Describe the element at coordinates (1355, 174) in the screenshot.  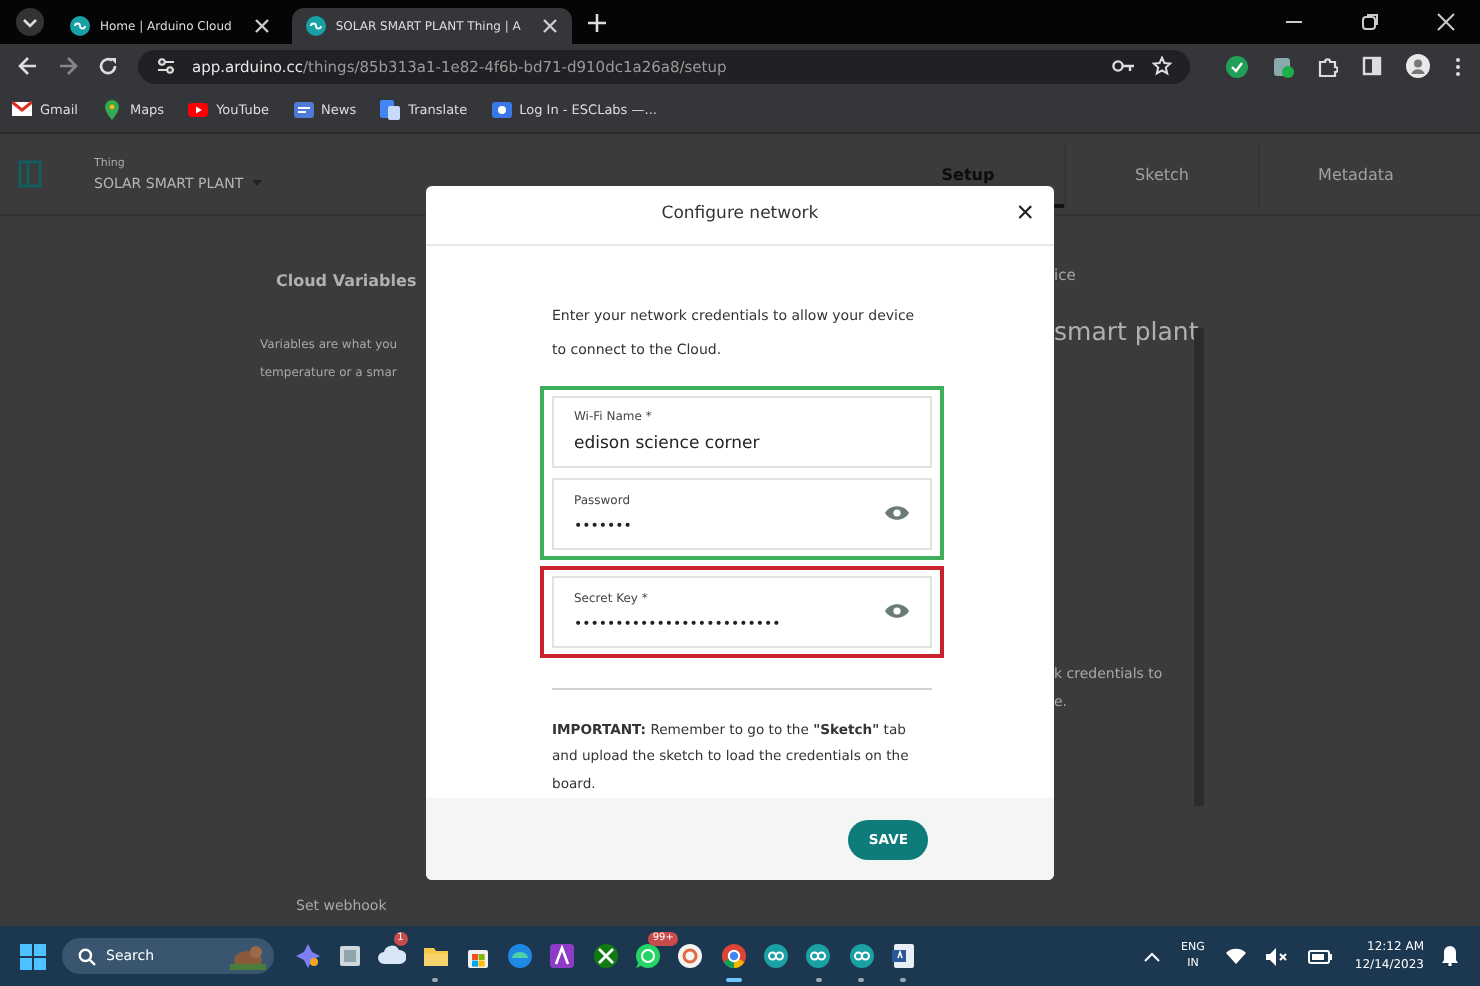
I see `tab: Metadata` at that location.